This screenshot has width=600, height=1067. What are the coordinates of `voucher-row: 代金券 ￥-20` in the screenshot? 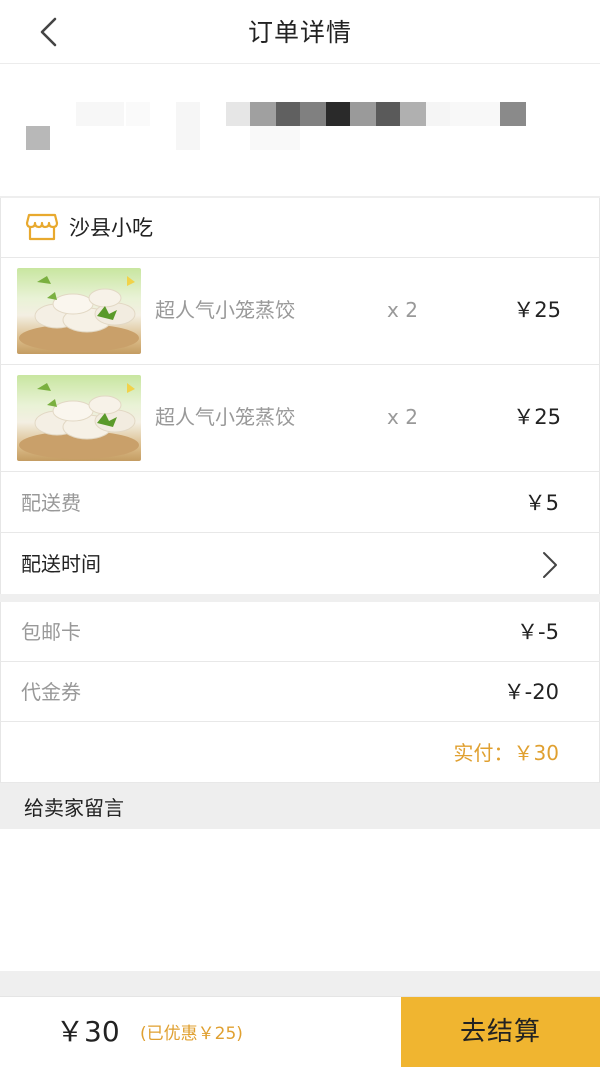 It's located at (300, 692).